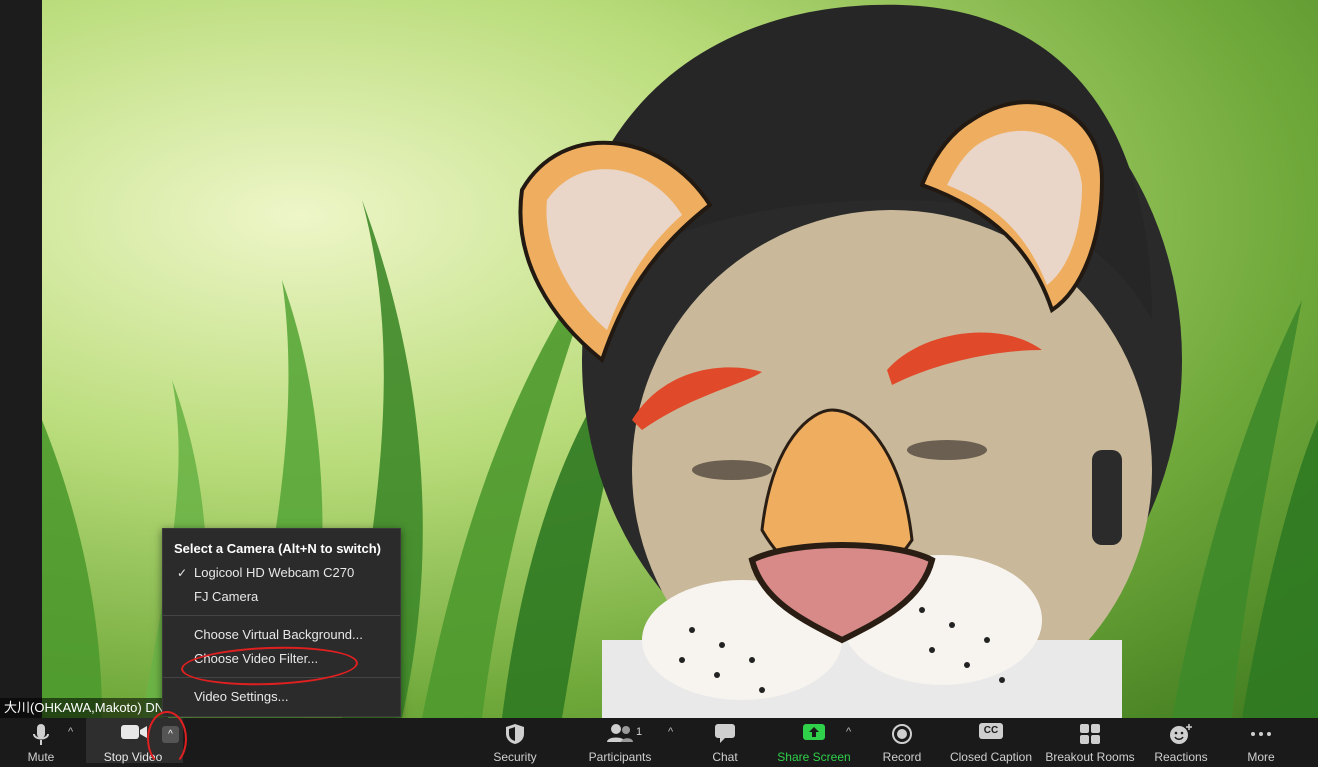  Describe the element at coordinates (281, 597) in the screenshot. I see `camera-option-fj: FJ Camera` at that location.